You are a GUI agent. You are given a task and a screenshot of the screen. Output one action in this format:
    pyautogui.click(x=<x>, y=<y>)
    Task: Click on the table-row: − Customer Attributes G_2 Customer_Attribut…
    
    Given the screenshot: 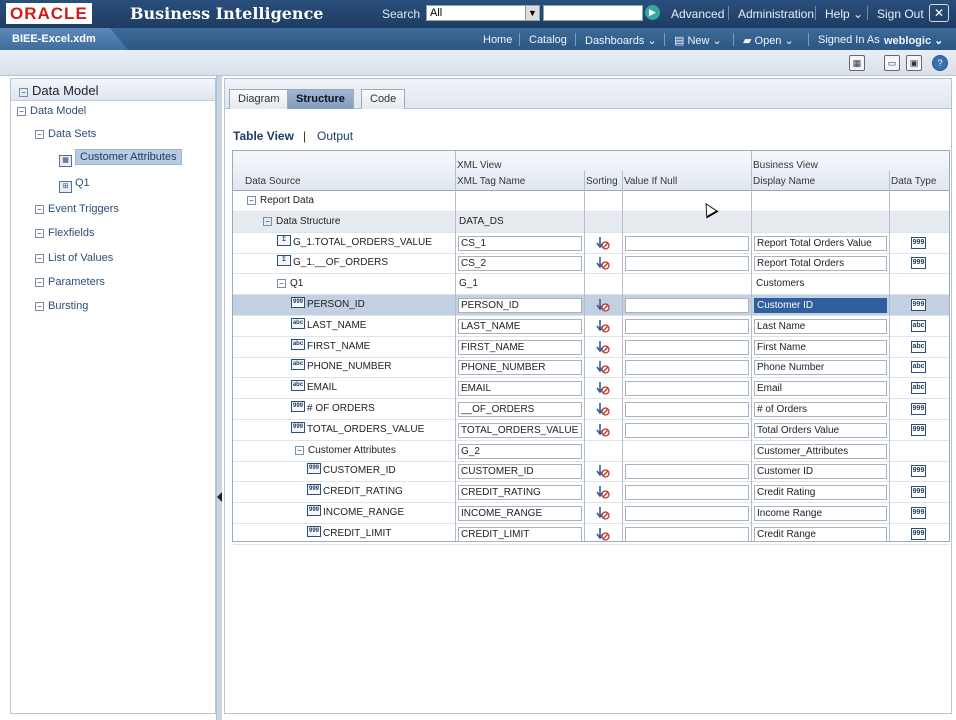 What is the action you would take?
    pyautogui.click(x=591, y=451)
    